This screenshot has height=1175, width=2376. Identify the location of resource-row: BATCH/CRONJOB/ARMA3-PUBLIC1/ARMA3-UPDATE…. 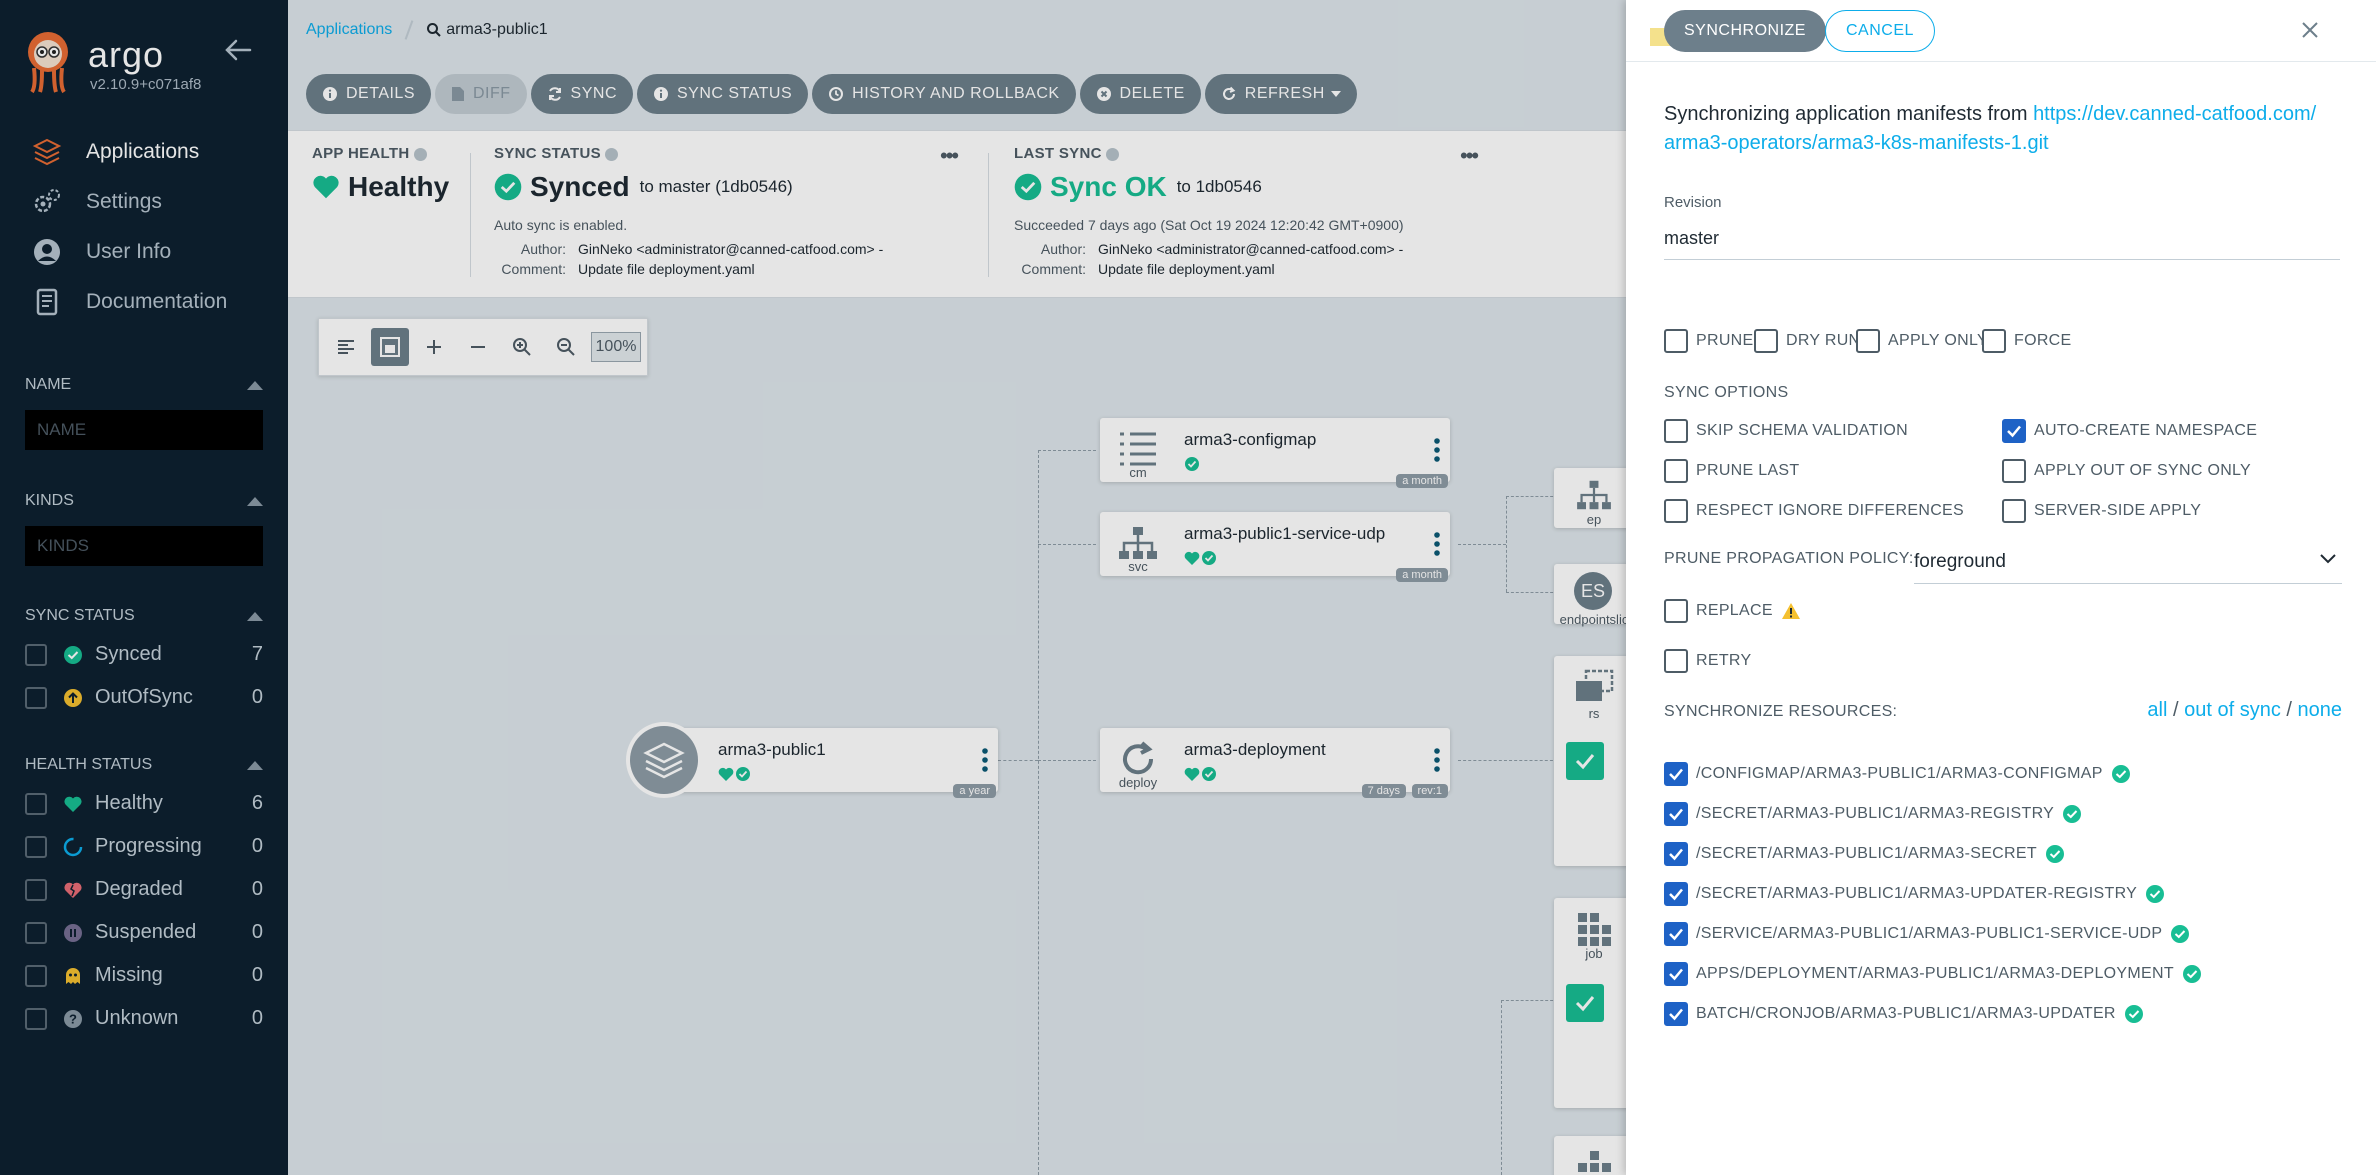
(1904, 1014).